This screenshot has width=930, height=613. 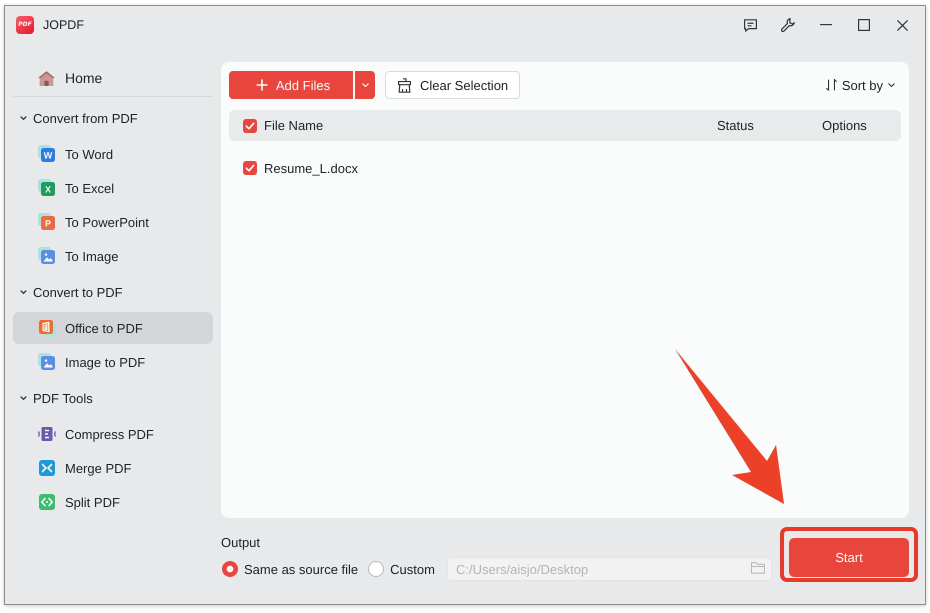 I want to click on minimize-icon, so click(x=826, y=25).